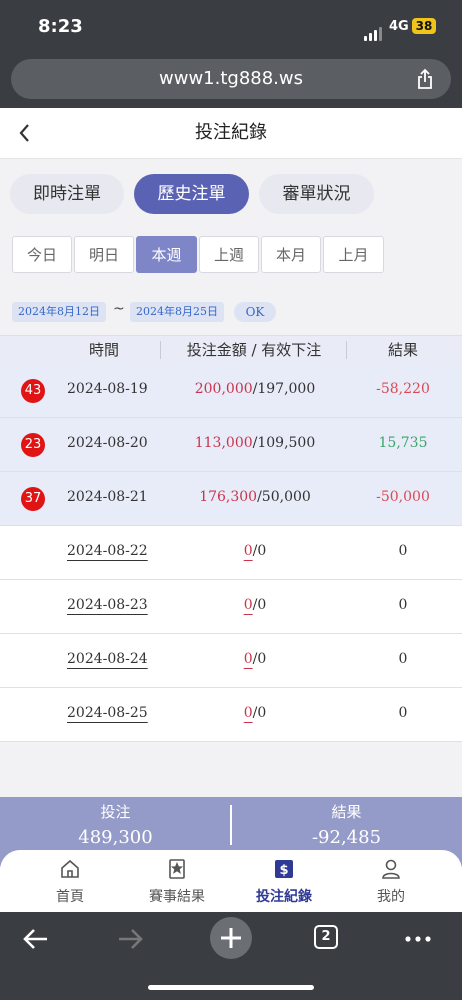  I want to click on table-row: 2024-08-22 0/0 0, so click(231, 553).